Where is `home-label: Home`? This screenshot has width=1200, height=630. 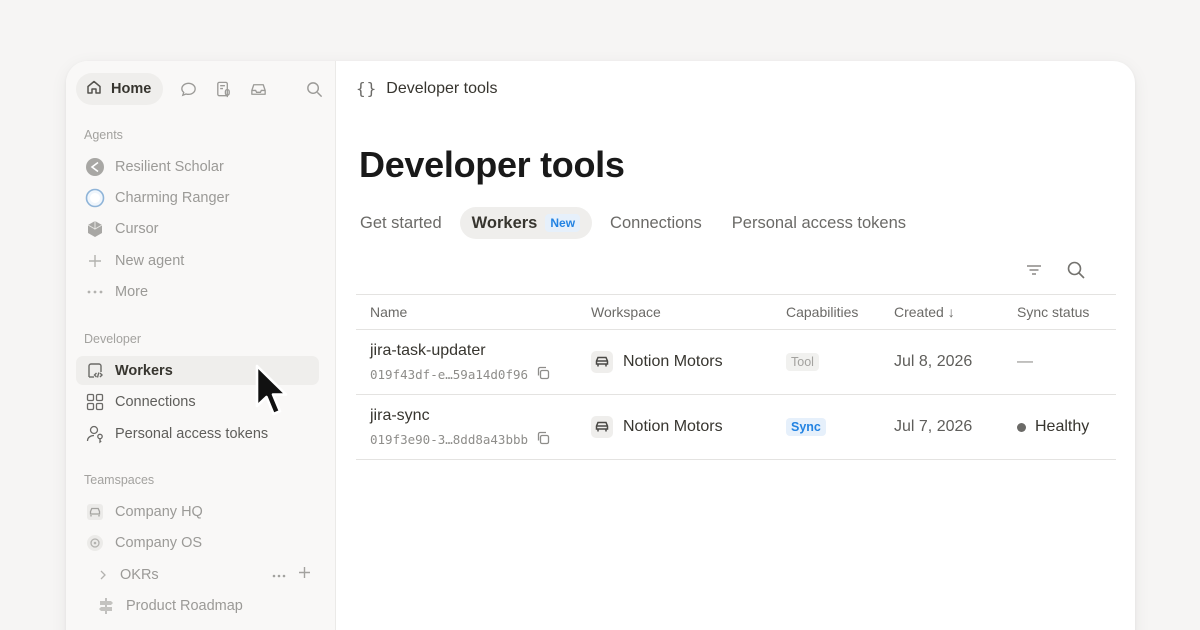 home-label: Home is located at coordinates (131, 89).